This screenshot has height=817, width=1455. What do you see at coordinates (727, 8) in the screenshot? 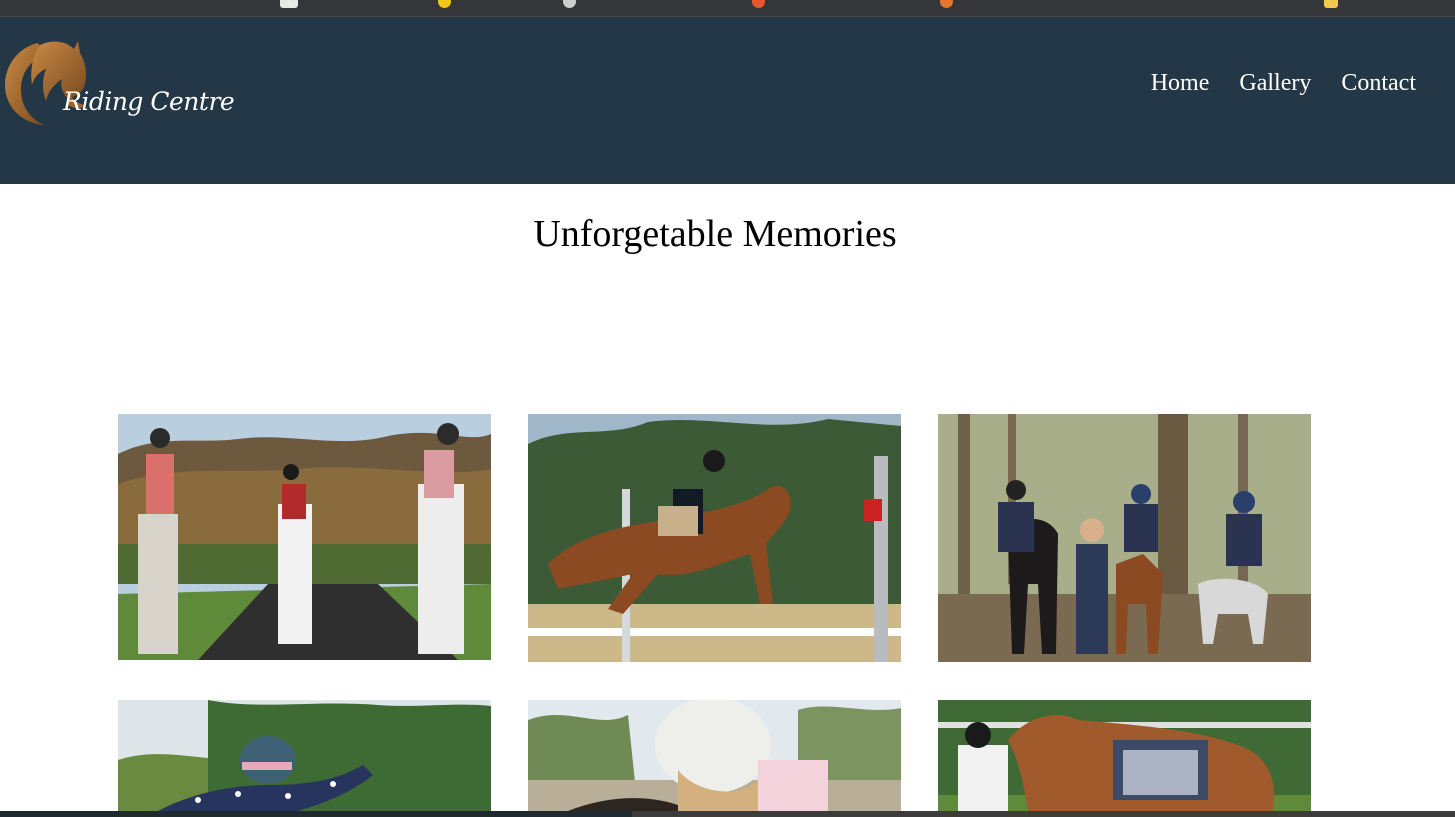
I see `bookmarks-bar` at bounding box center [727, 8].